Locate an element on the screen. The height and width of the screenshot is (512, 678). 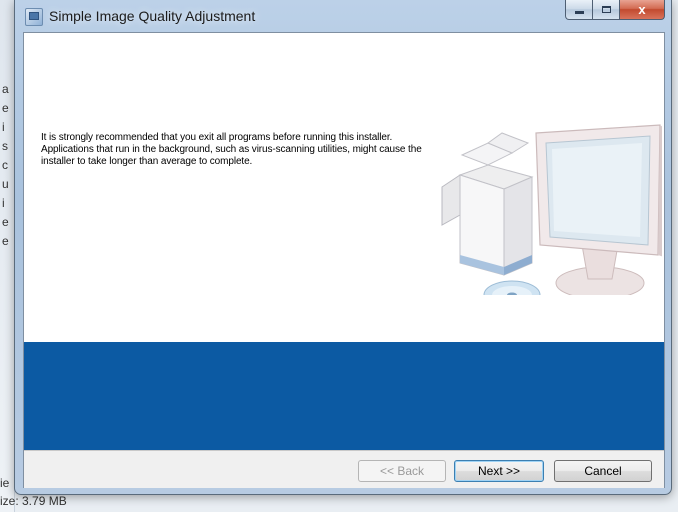
title-bar: Simple Image Quality Adjustment x is located at coordinates (343, 16).